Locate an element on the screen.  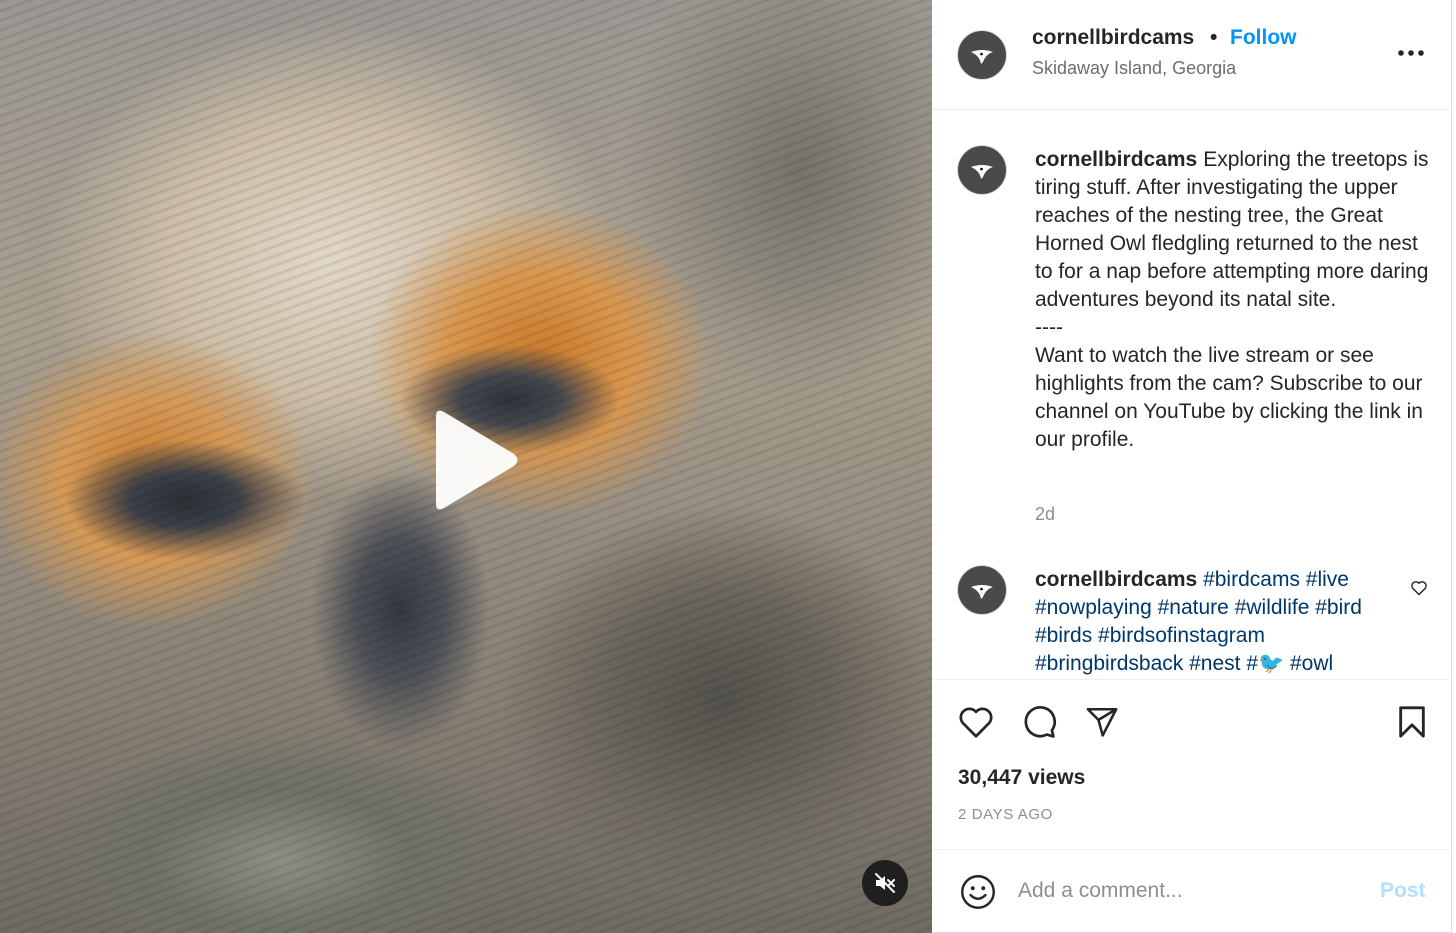
hashtag-link: #live is located at coordinates (1327, 579).